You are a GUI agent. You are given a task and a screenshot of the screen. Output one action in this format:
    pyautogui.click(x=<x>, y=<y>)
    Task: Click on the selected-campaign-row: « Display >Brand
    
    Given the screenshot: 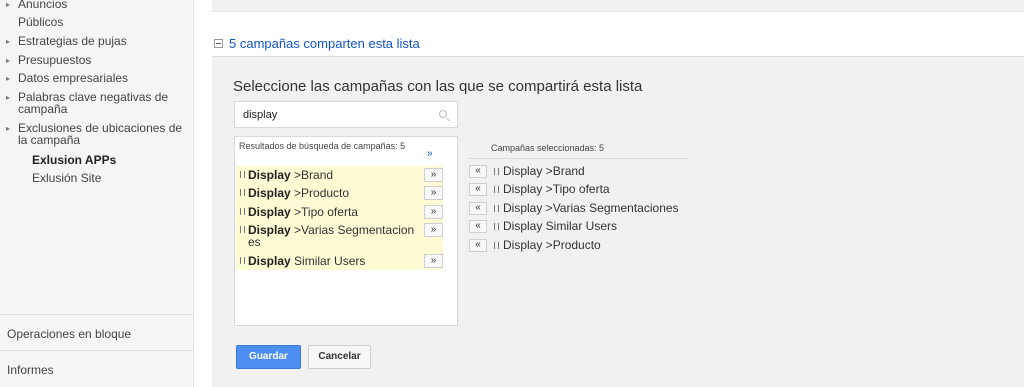 What is the action you would take?
    pyautogui.click(x=527, y=171)
    